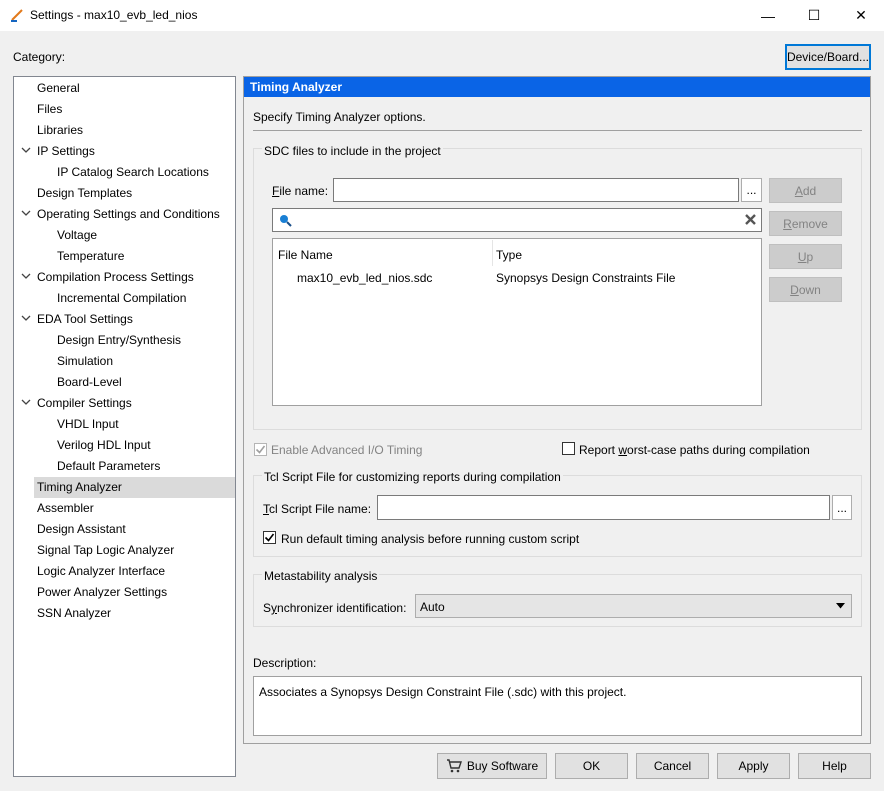  Describe the element at coordinates (60, 130) in the screenshot. I see `tree-item-label: Libraries` at that location.